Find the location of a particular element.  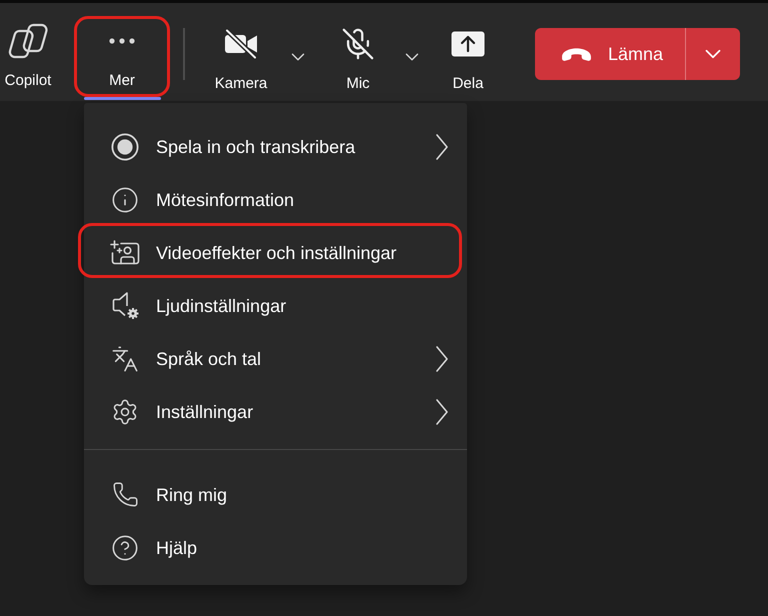

translate-icon is located at coordinates (125, 358).